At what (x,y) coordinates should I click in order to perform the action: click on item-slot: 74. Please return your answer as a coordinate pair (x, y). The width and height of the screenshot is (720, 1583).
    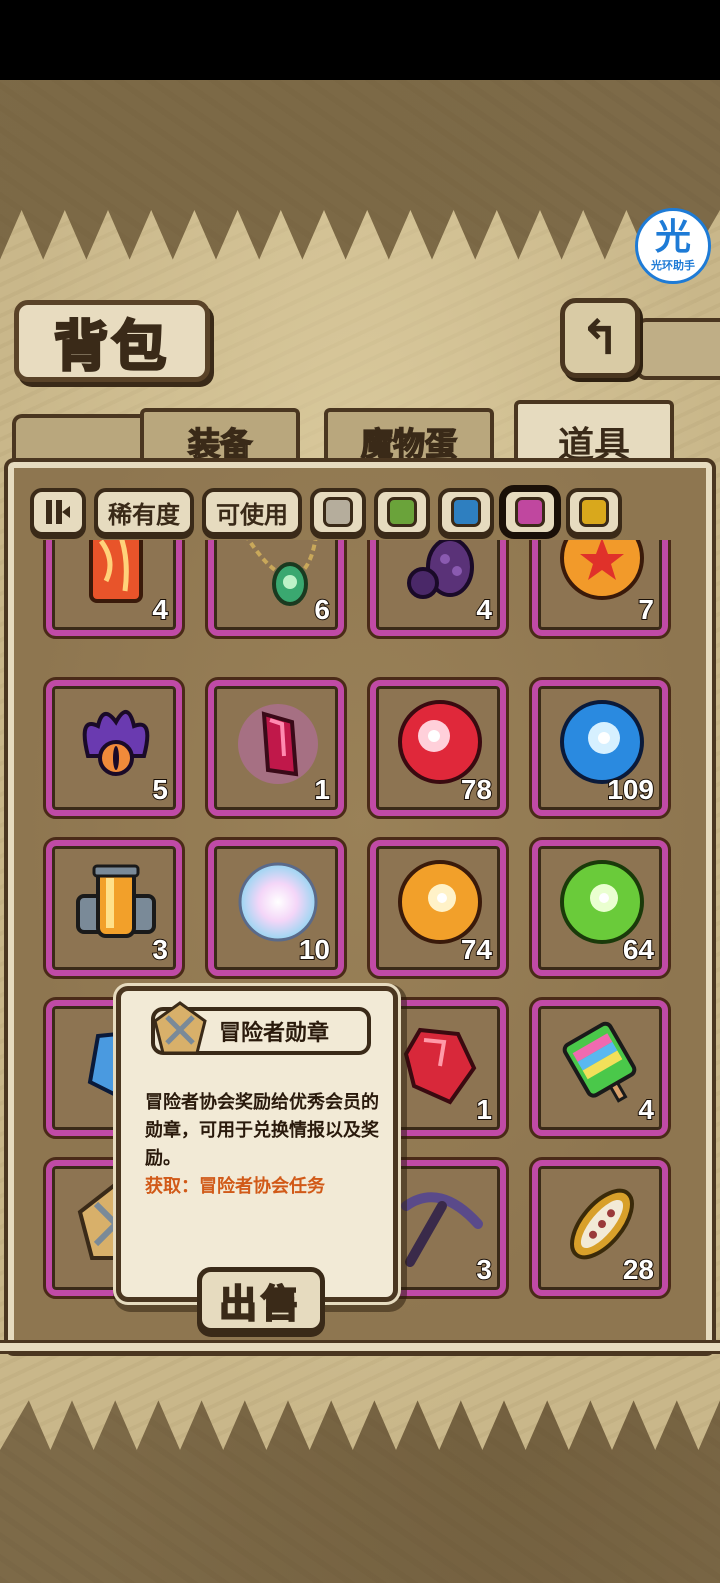
    Looking at the image, I should click on (438, 908).